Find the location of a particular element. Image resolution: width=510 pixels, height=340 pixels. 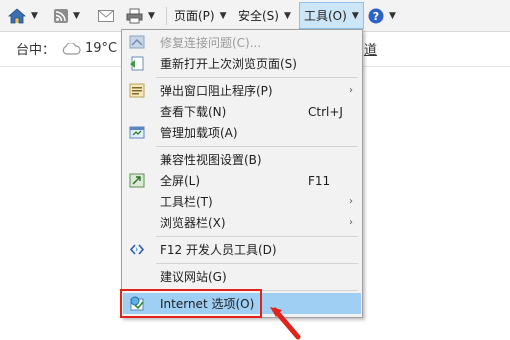

menu-item-label: 工具栏(T) is located at coordinates (186, 202).